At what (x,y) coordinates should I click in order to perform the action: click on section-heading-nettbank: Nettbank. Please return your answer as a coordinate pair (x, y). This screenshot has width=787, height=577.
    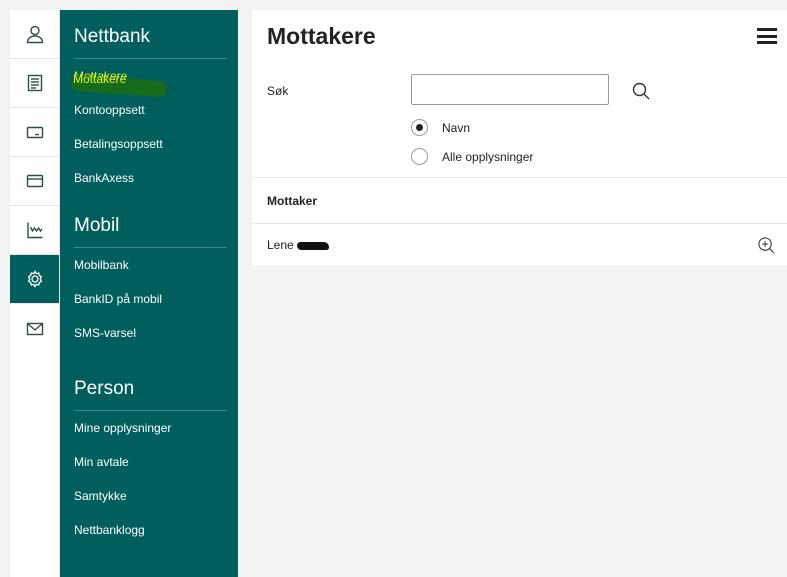
    Looking at the image, I should click on (150, 42).